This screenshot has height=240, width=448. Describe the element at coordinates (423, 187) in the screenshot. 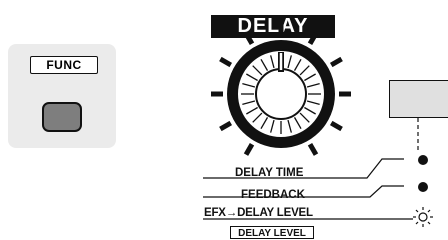

I see `led-feedback-on` at that location.